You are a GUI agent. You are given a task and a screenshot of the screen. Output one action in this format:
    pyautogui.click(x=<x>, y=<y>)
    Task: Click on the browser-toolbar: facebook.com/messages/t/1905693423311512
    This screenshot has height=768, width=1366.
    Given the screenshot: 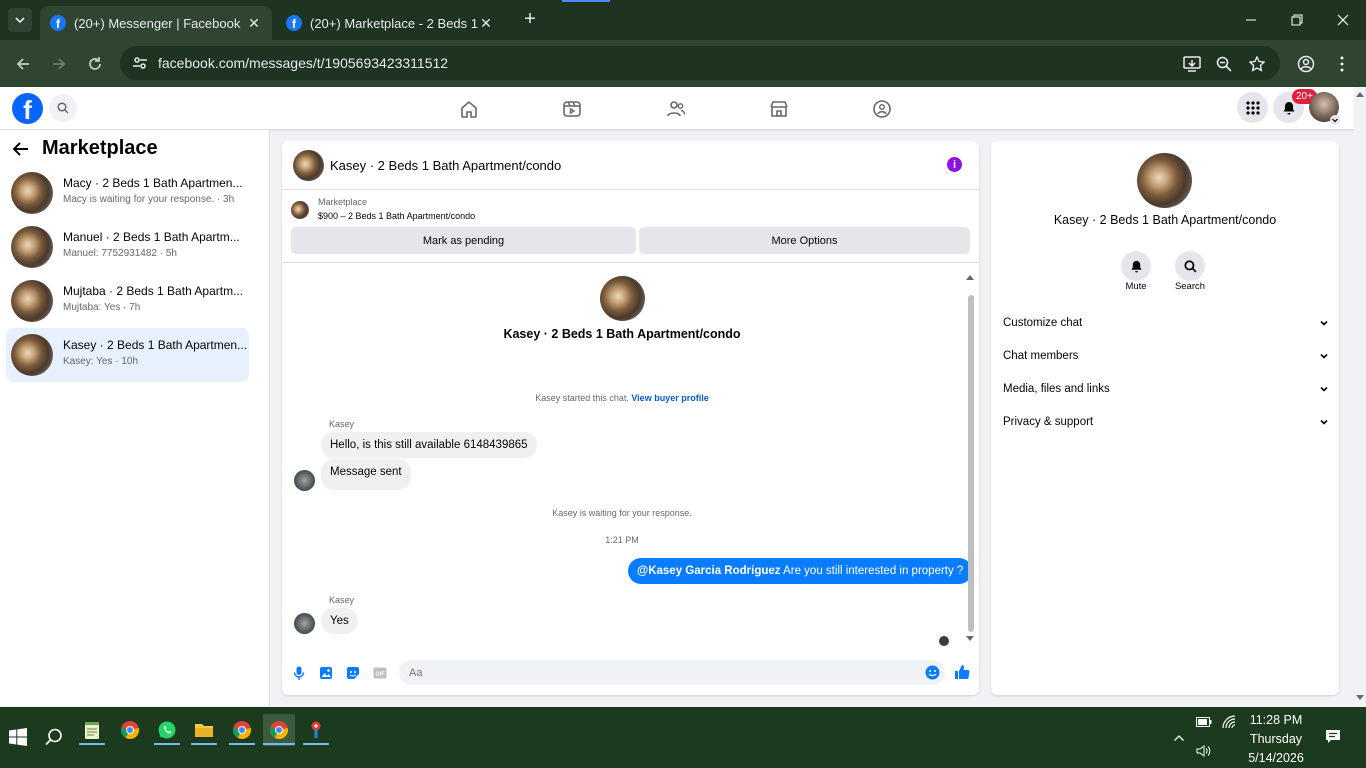 What is the action you would take?
    pyautogui.click(x=683, y=63)
    